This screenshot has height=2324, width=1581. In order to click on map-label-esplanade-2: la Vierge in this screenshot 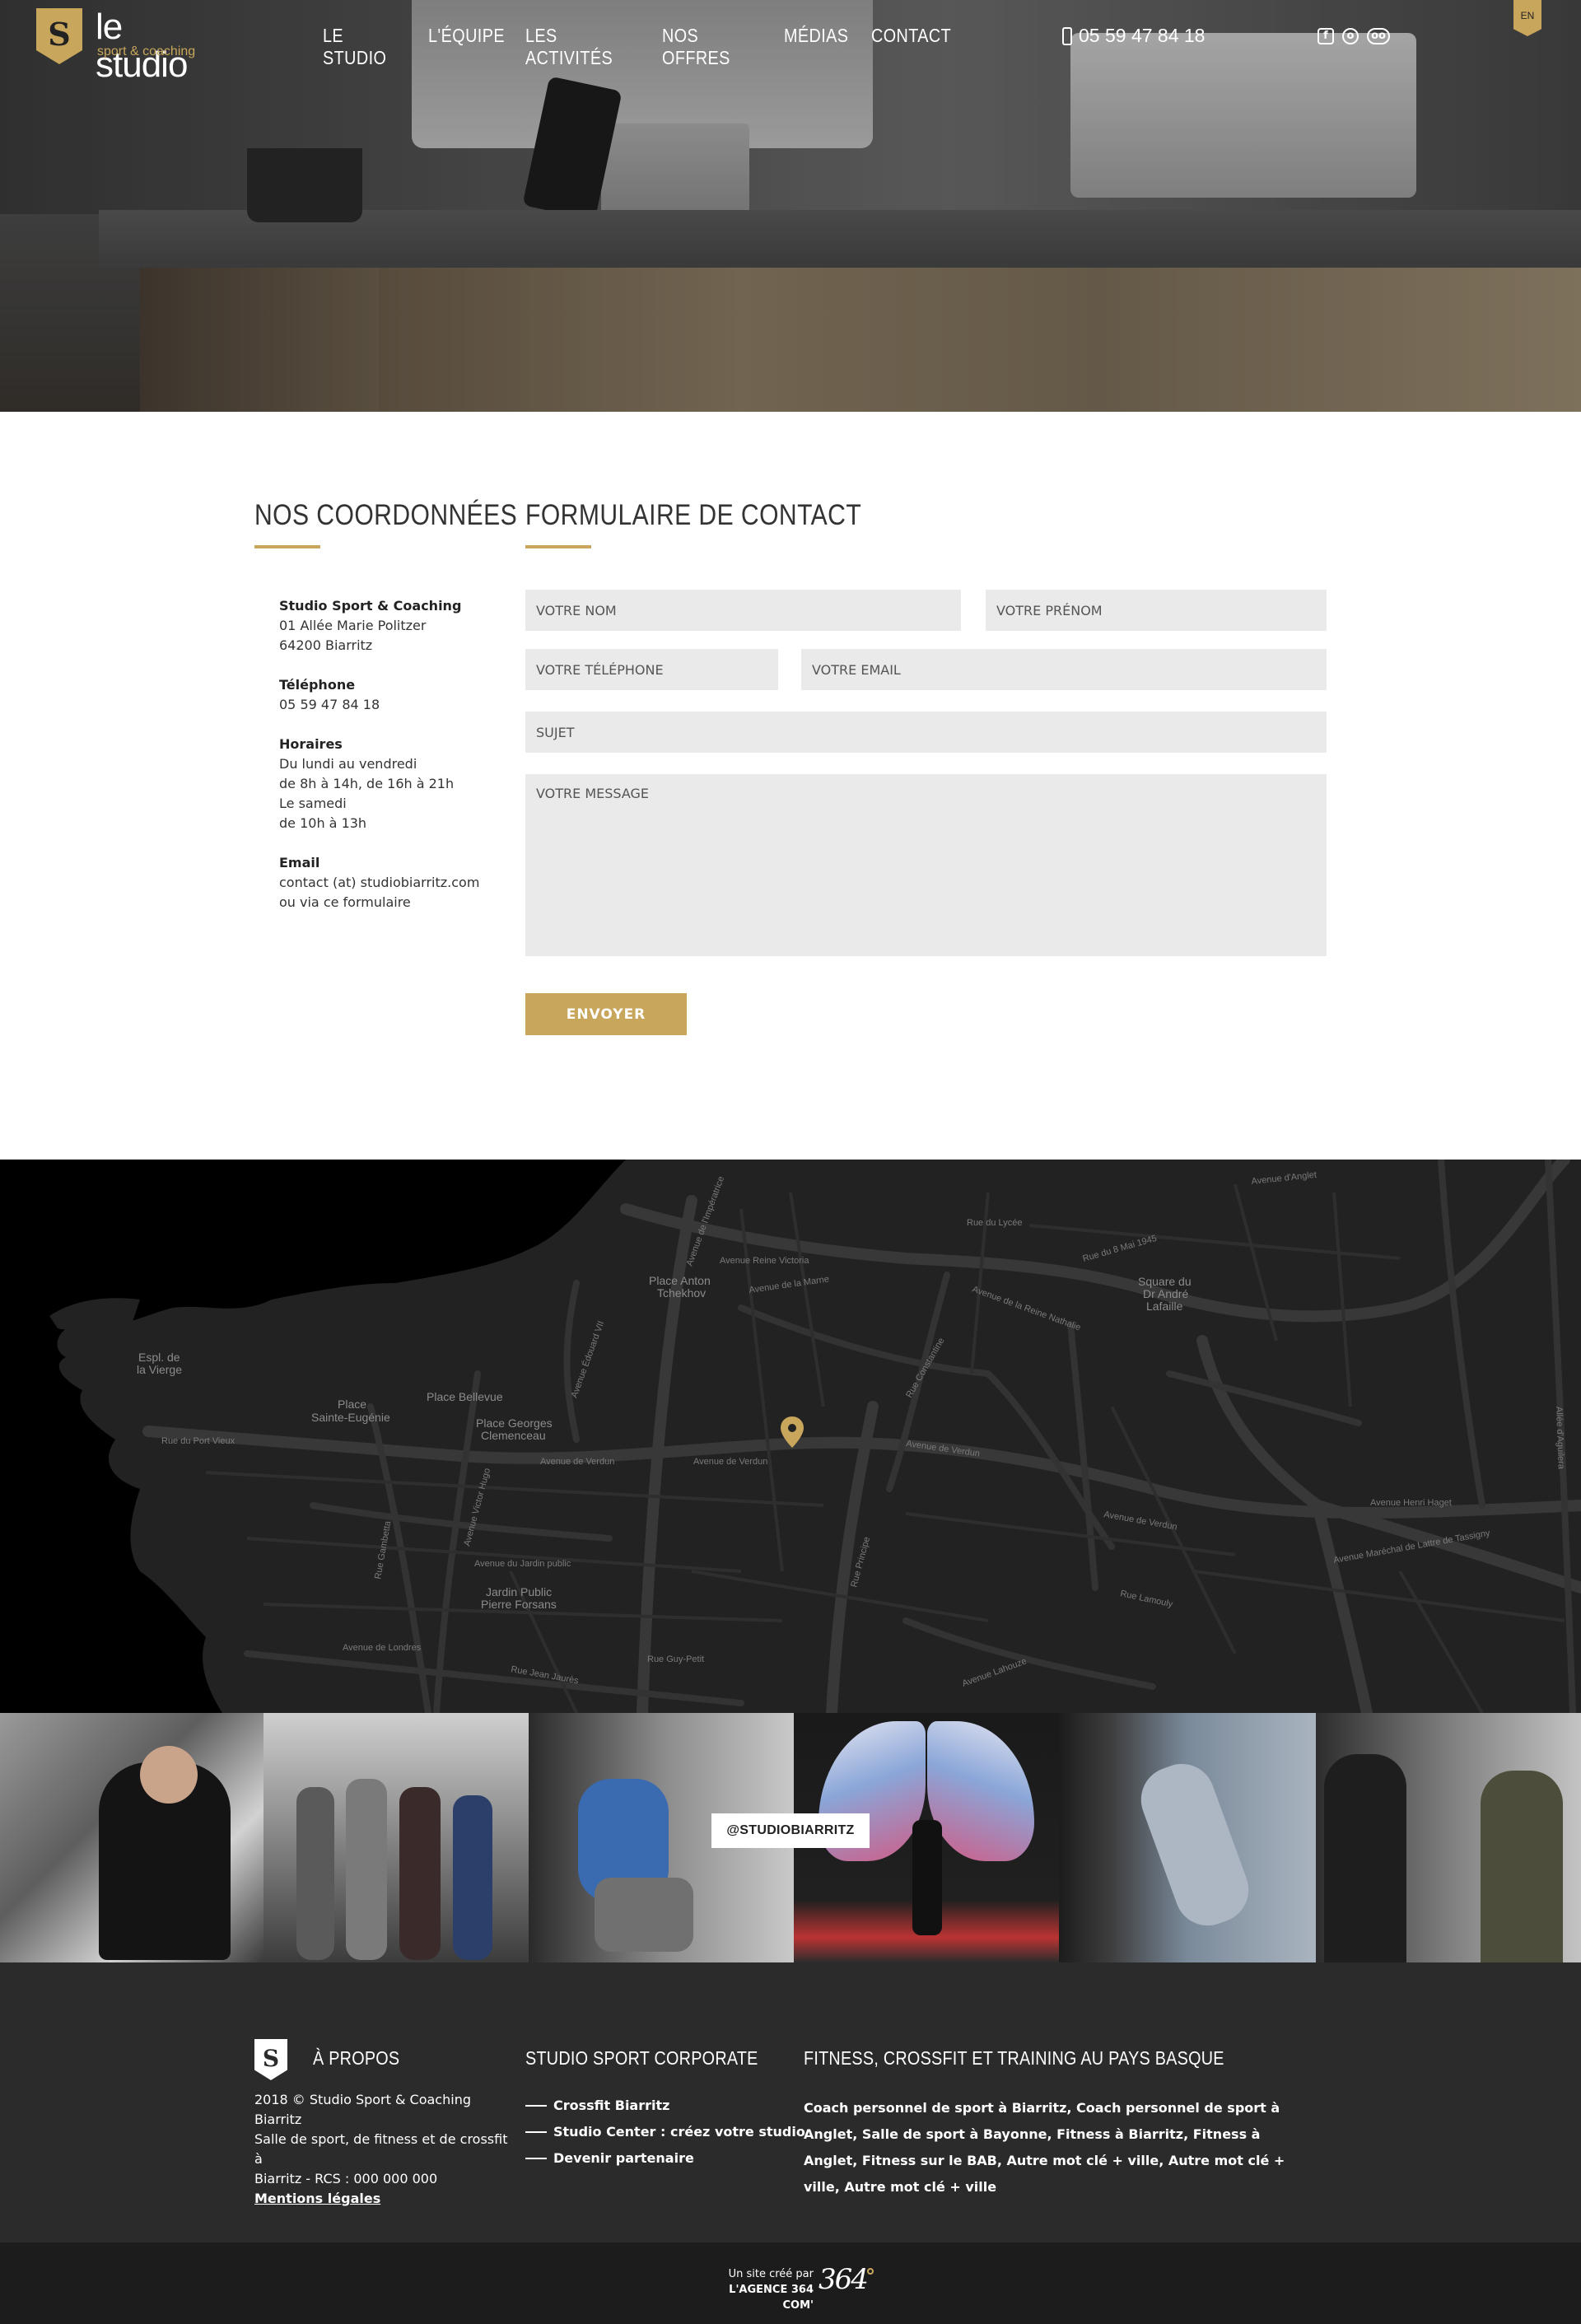, I will do `click(159, 1369)`.